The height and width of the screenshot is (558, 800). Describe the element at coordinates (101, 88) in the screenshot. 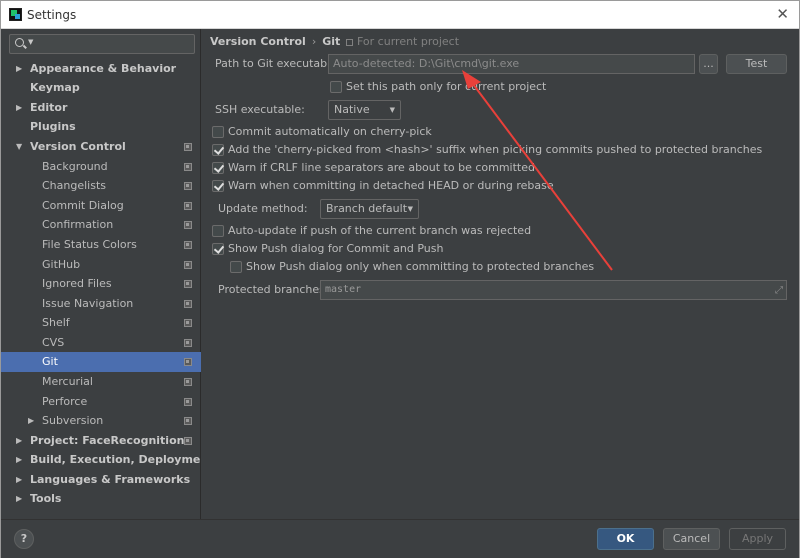

I see `sidebar-item-keymap: Keymap` at that location.